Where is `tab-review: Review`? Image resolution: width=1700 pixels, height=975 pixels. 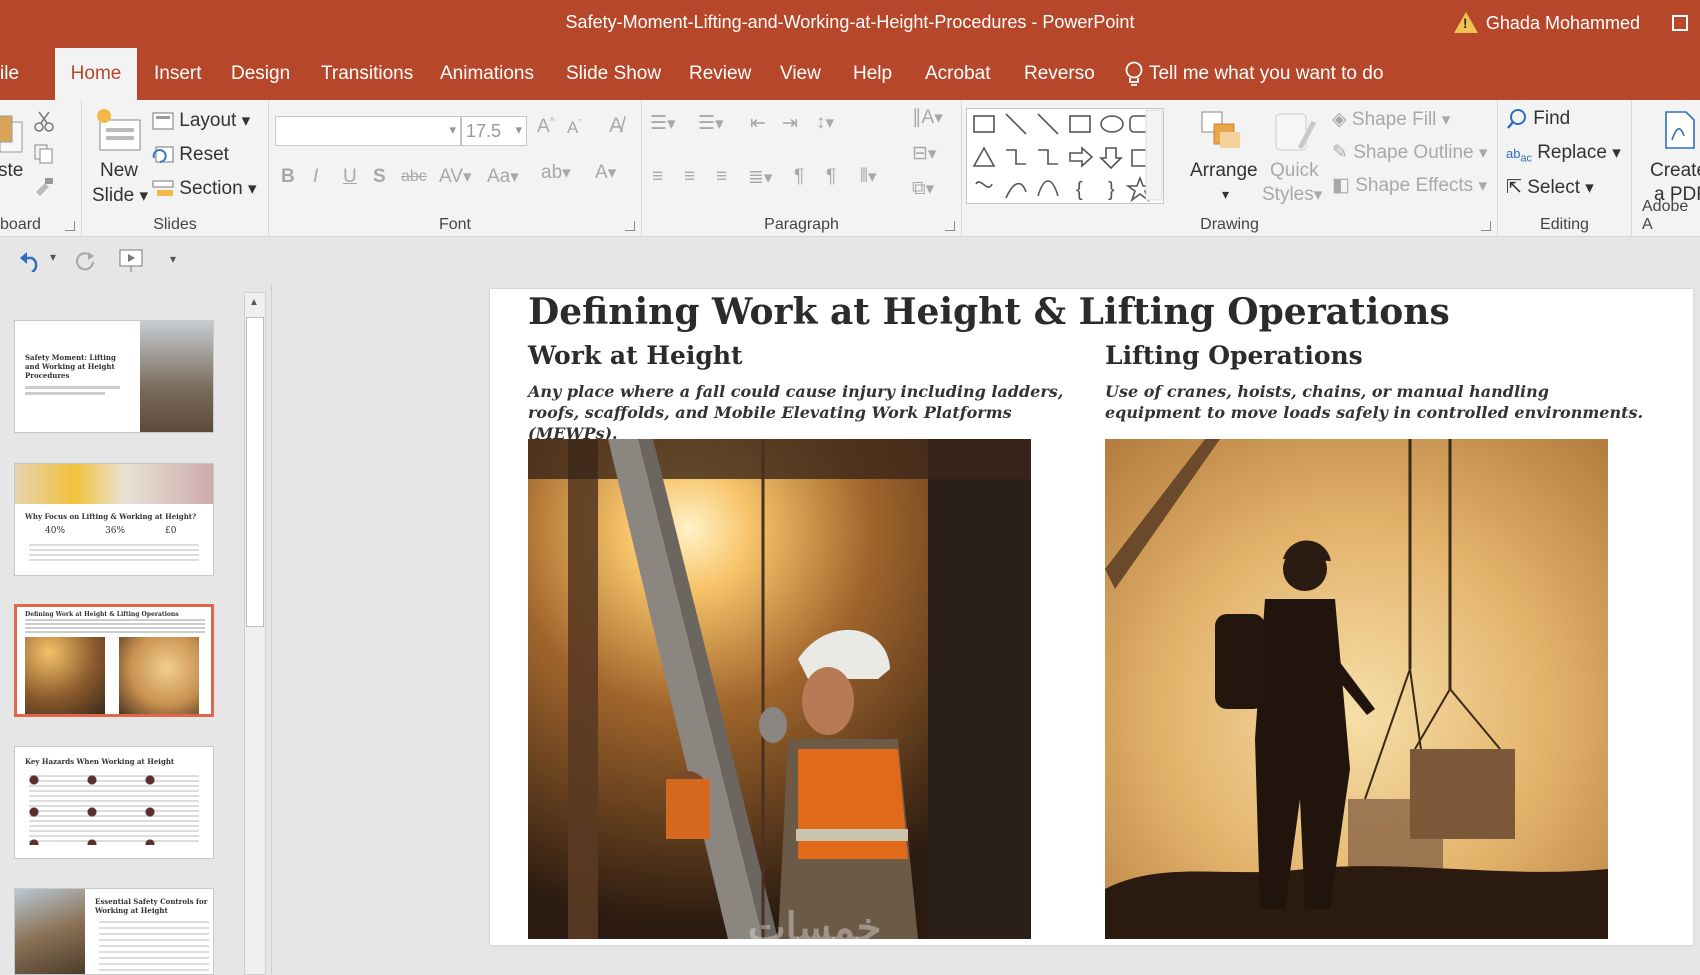 tab-review: Review is located at coordinates (720, 74).